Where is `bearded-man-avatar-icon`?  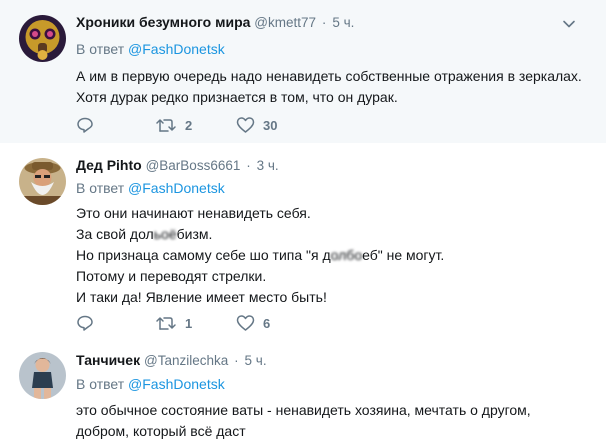 bearded-man-avatar-icon is located at coordinates (42, 181).